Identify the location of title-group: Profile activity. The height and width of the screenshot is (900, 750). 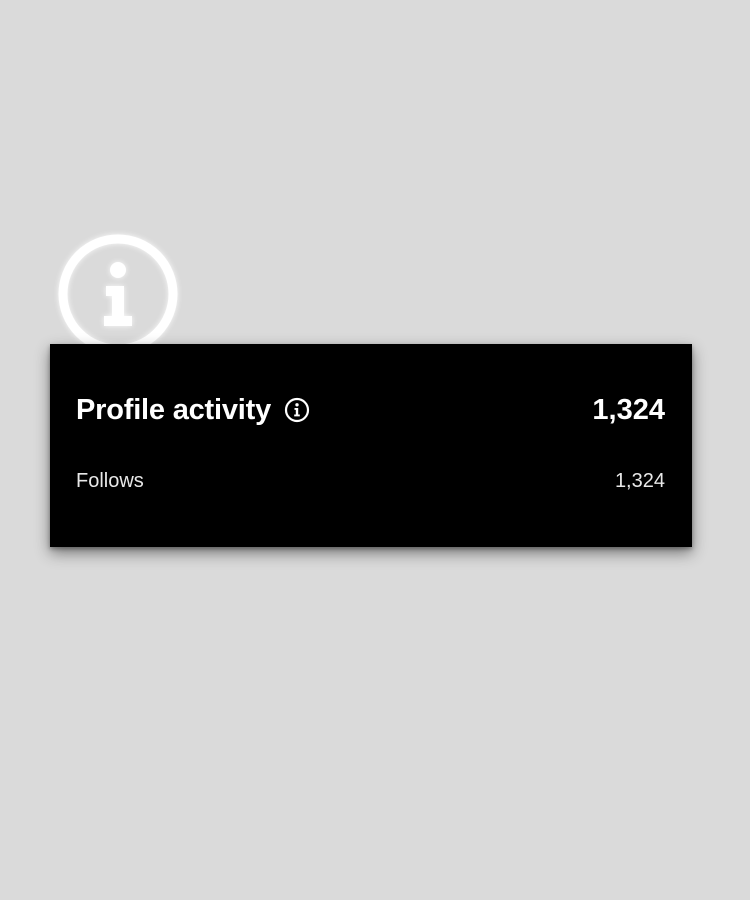
(193, 410).